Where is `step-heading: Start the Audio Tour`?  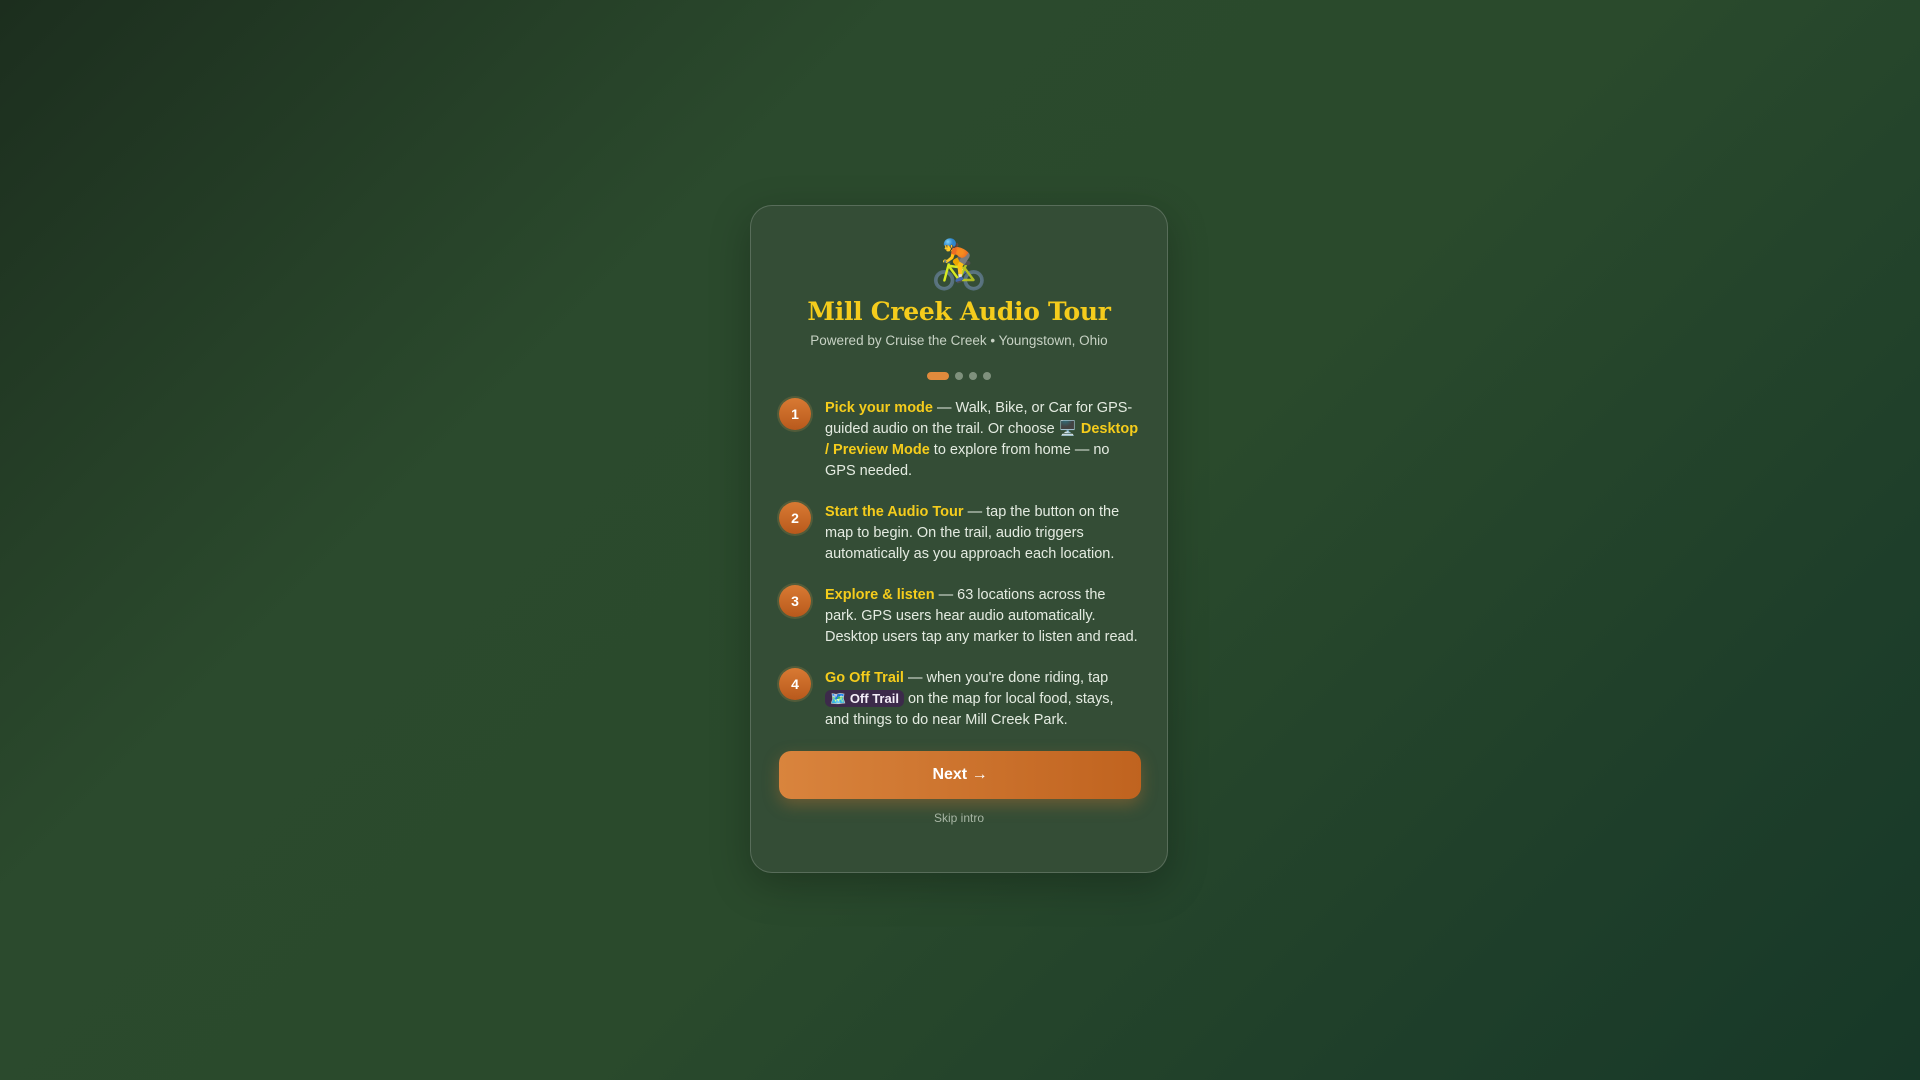 step-heading: Start the Audio Tour is located at coordinates (894, 512).